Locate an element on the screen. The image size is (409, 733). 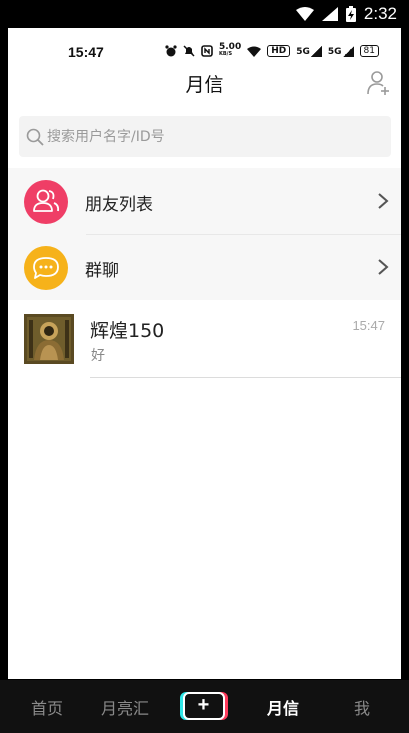
create-post-button: + is located at coordinates (204, 706).